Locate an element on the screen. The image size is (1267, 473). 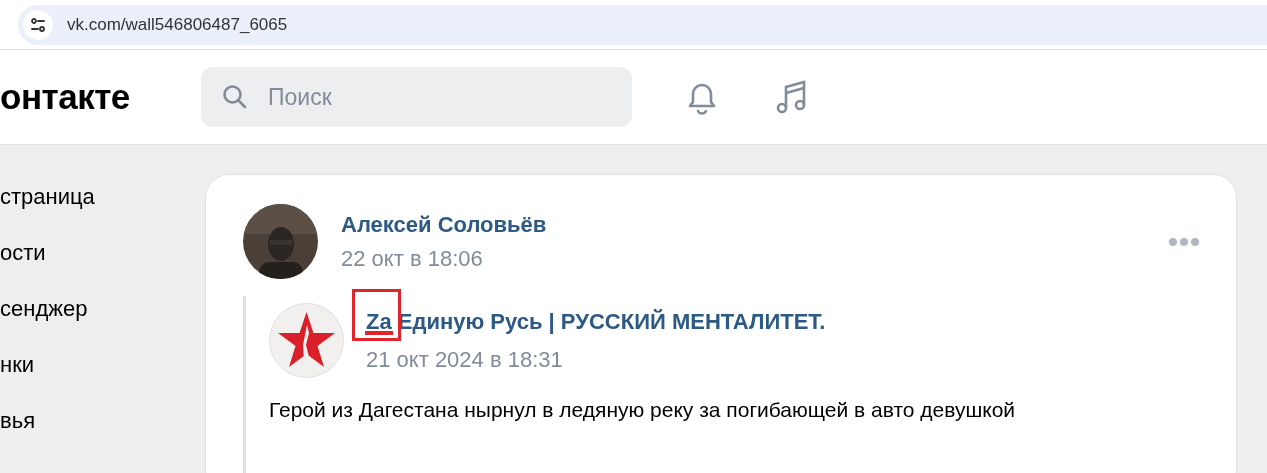
logo-text: онтакте is located at coordinates (100, 97).